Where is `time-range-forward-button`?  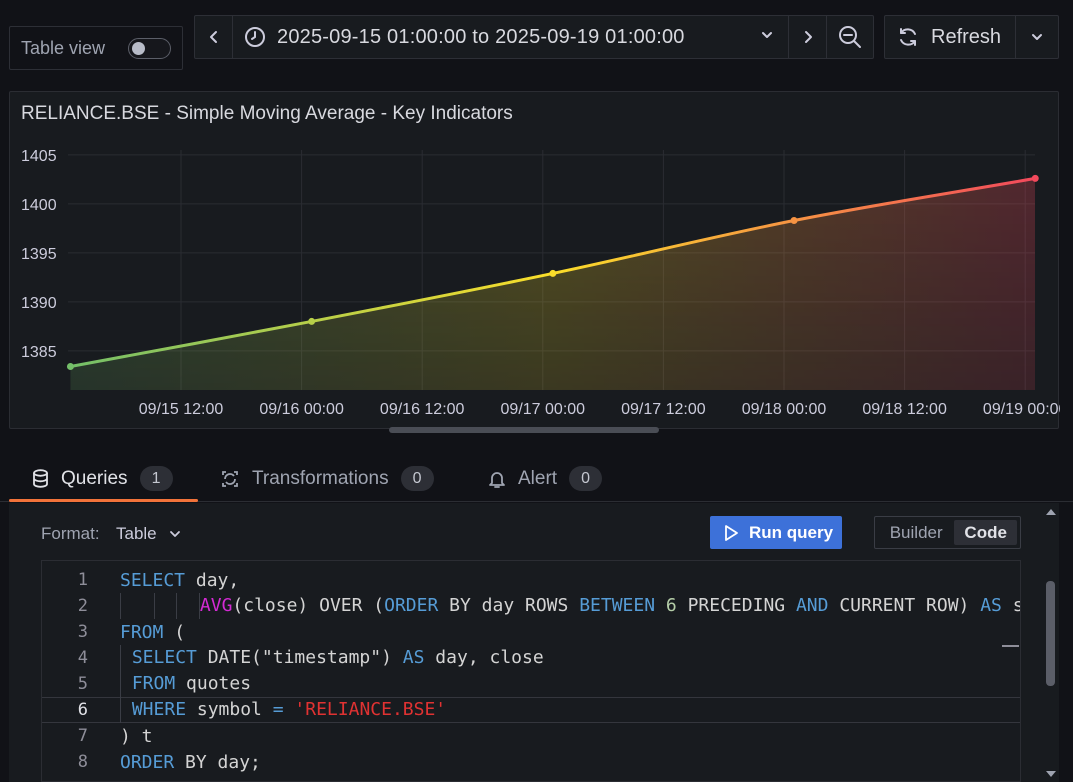 time-range-forward-button is located at coordinates (807, 37).